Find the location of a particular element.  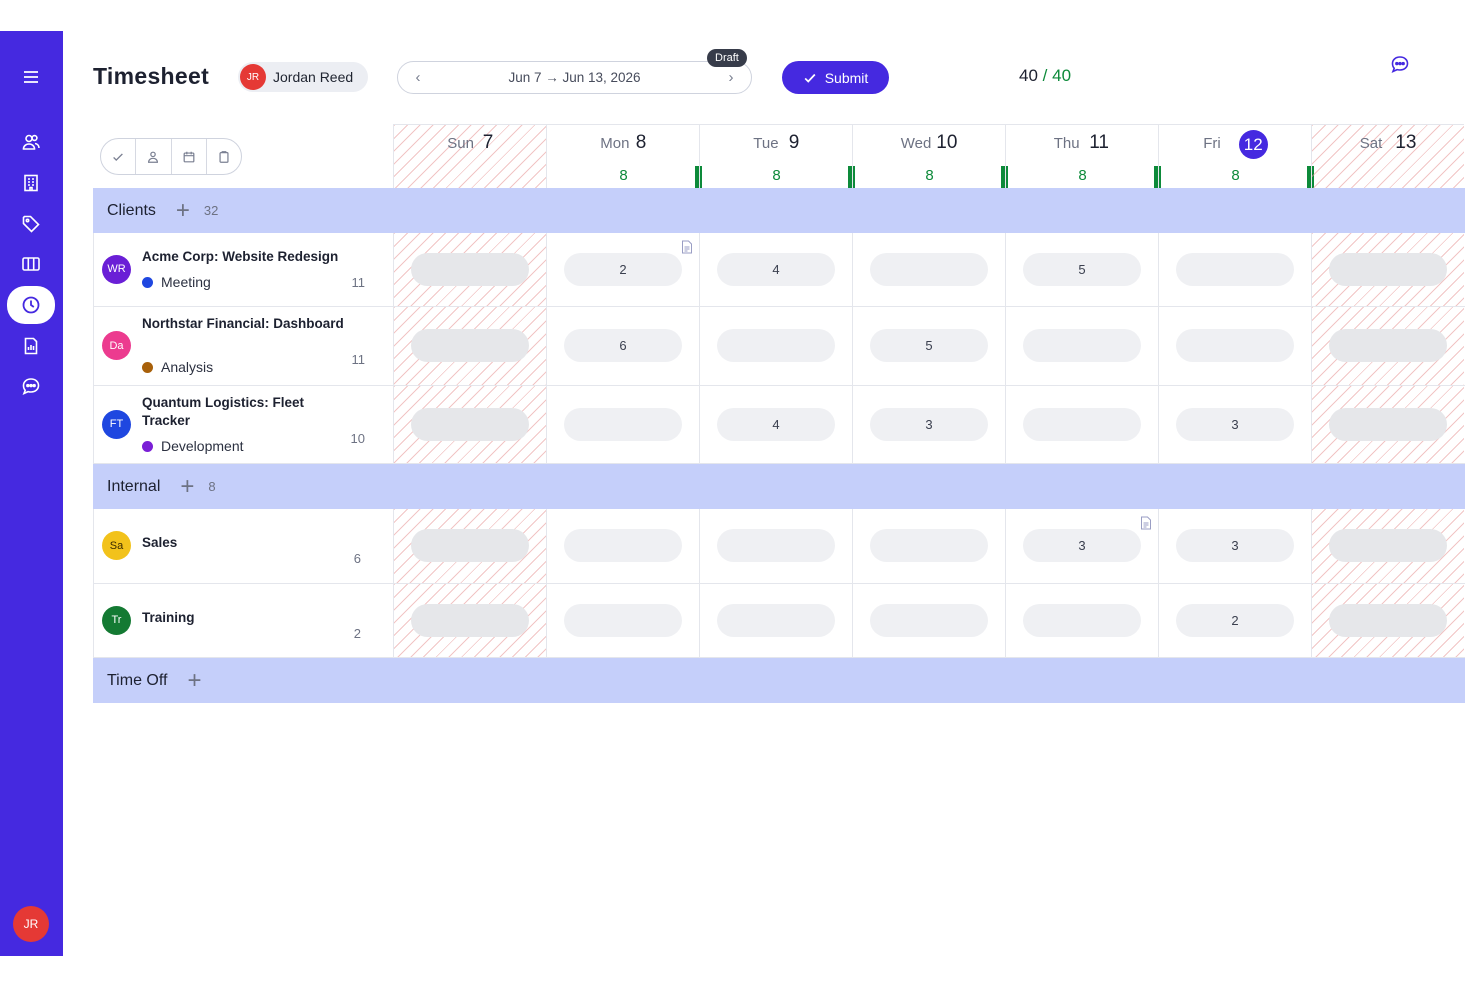

date-range-selector: ‹ Jun 7 → Jun 13, 2026 › is located at coordinates (574, 77).